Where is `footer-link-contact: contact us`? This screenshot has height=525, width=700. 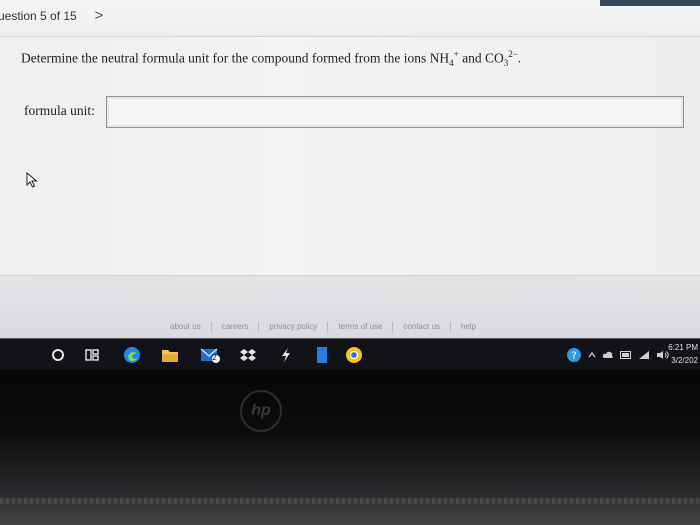 footer-link-contact: contact us is located at coordinates (422, 327).